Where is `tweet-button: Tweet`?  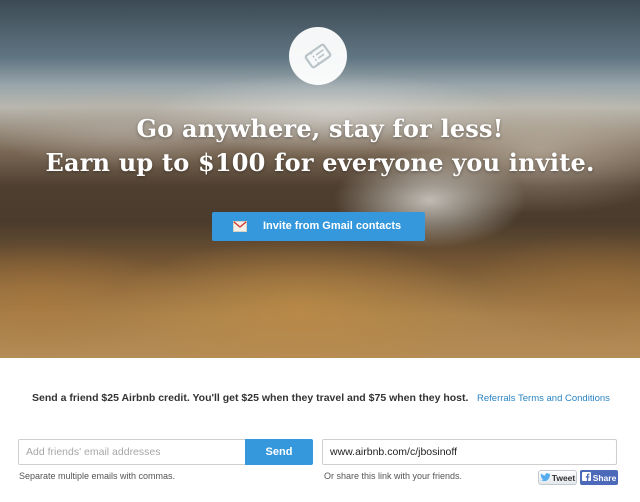
tweet-button: Tweet is located at coordinates (557, 477).